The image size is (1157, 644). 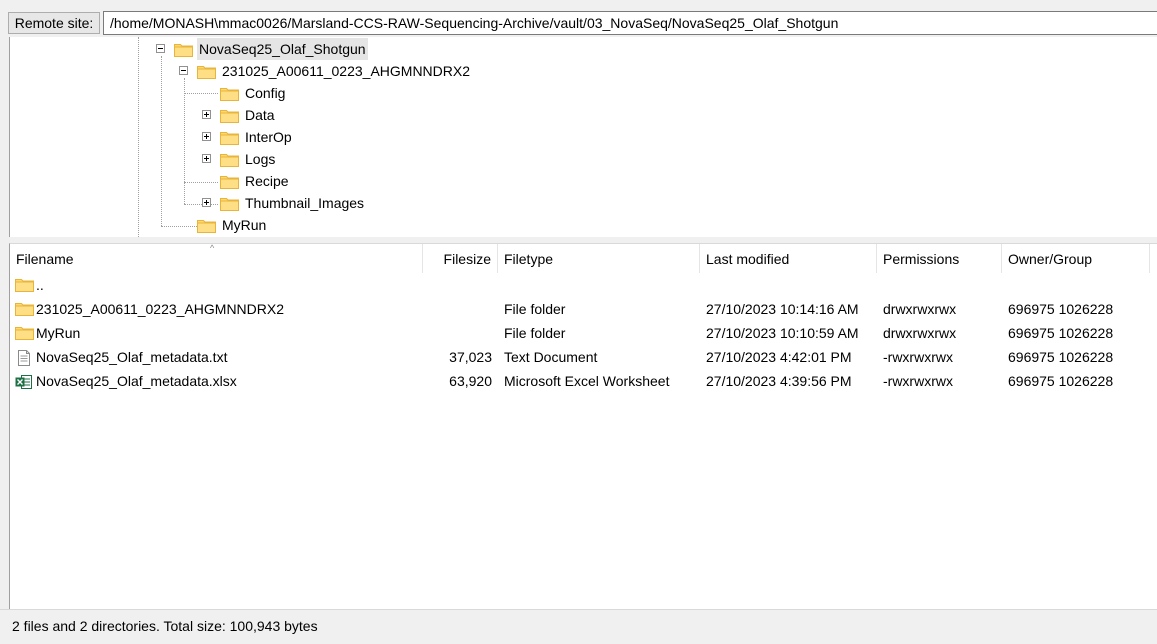 What do you see at coordinates (779, 357) in the screenshot?
I see `file-last-modified: 27/10/2023 4:42:01 PM` at bounding box center [779, 357].